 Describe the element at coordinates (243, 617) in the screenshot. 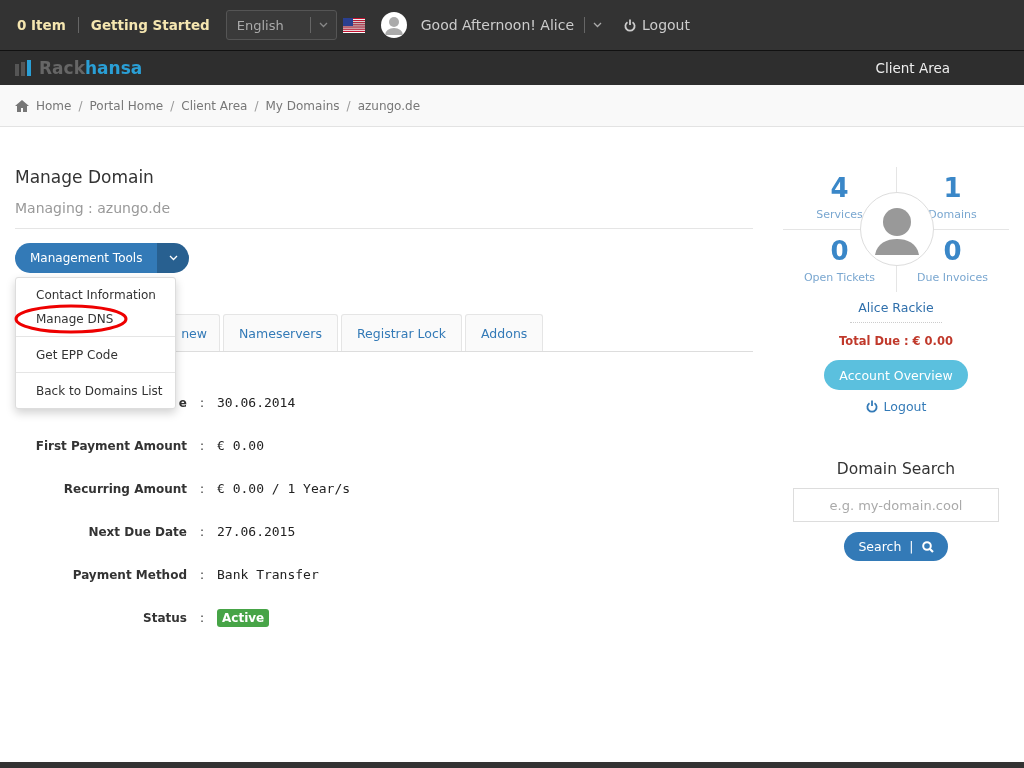

I see `status-badge: Active` at that location.